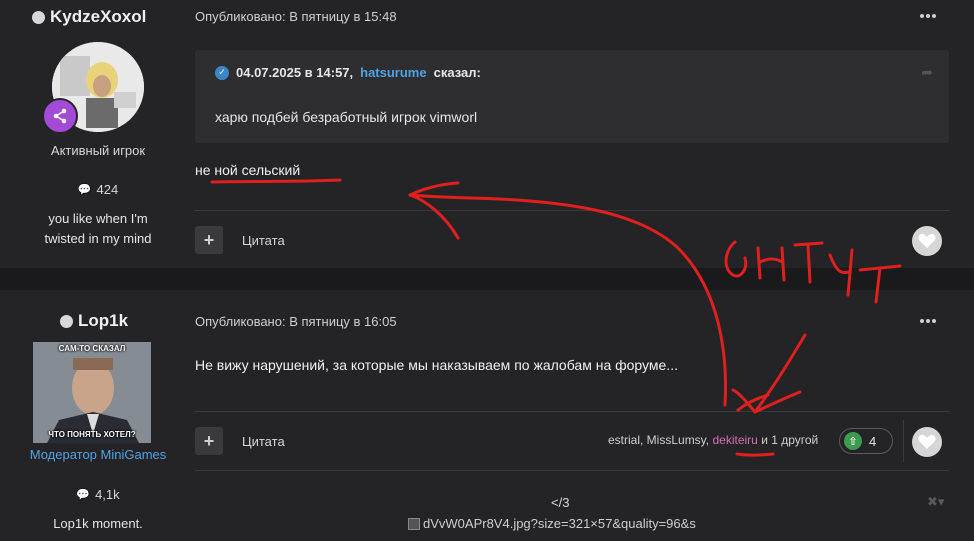 The width and height of the screenshot is (974, 541). What do you see at coordinates (92, 434) in the screenshot?
I see `photo-caption-bottom: ЧТО ПОНЯТЬ ХОТЕЛ?` at bounding box center [92, 434].